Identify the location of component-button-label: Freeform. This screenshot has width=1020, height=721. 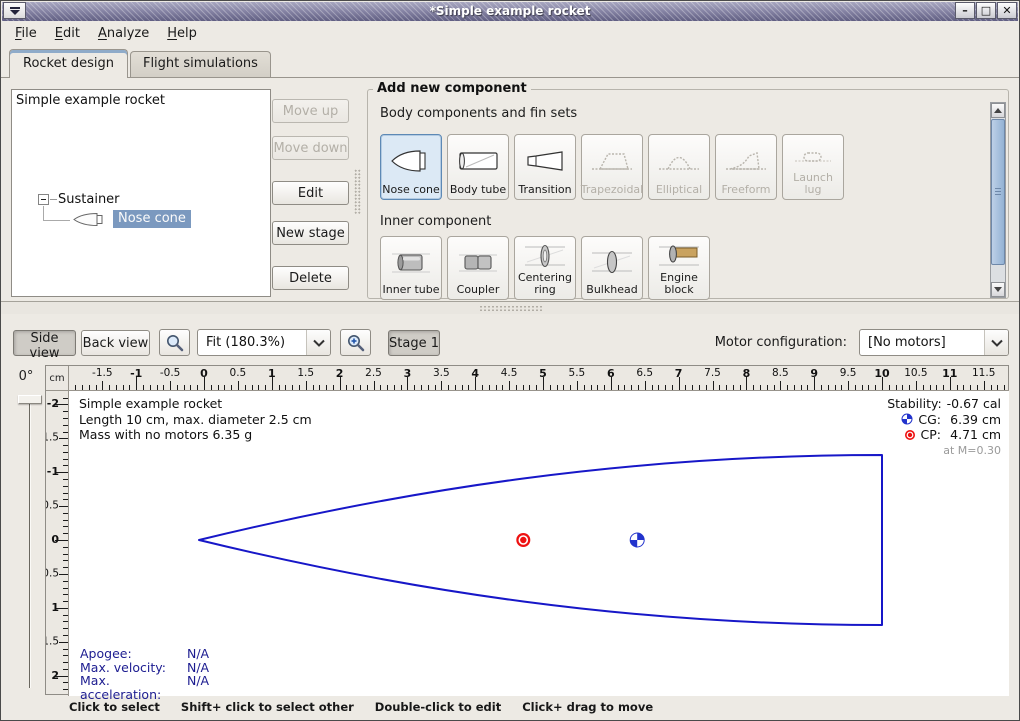
(746, 189).